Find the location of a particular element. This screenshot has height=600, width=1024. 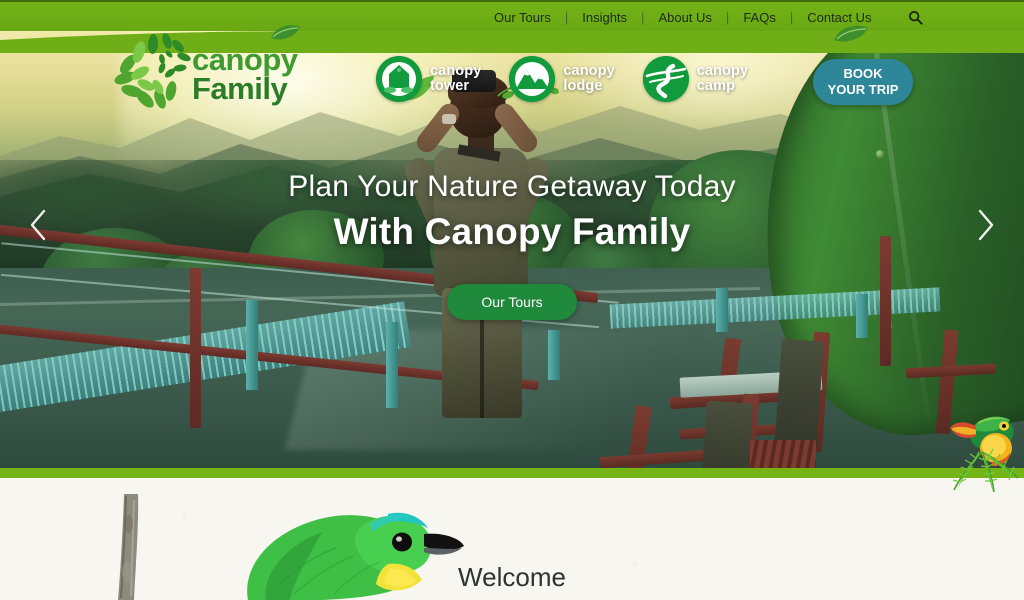

chevron-right-icon is located at coordinates (986, 225).